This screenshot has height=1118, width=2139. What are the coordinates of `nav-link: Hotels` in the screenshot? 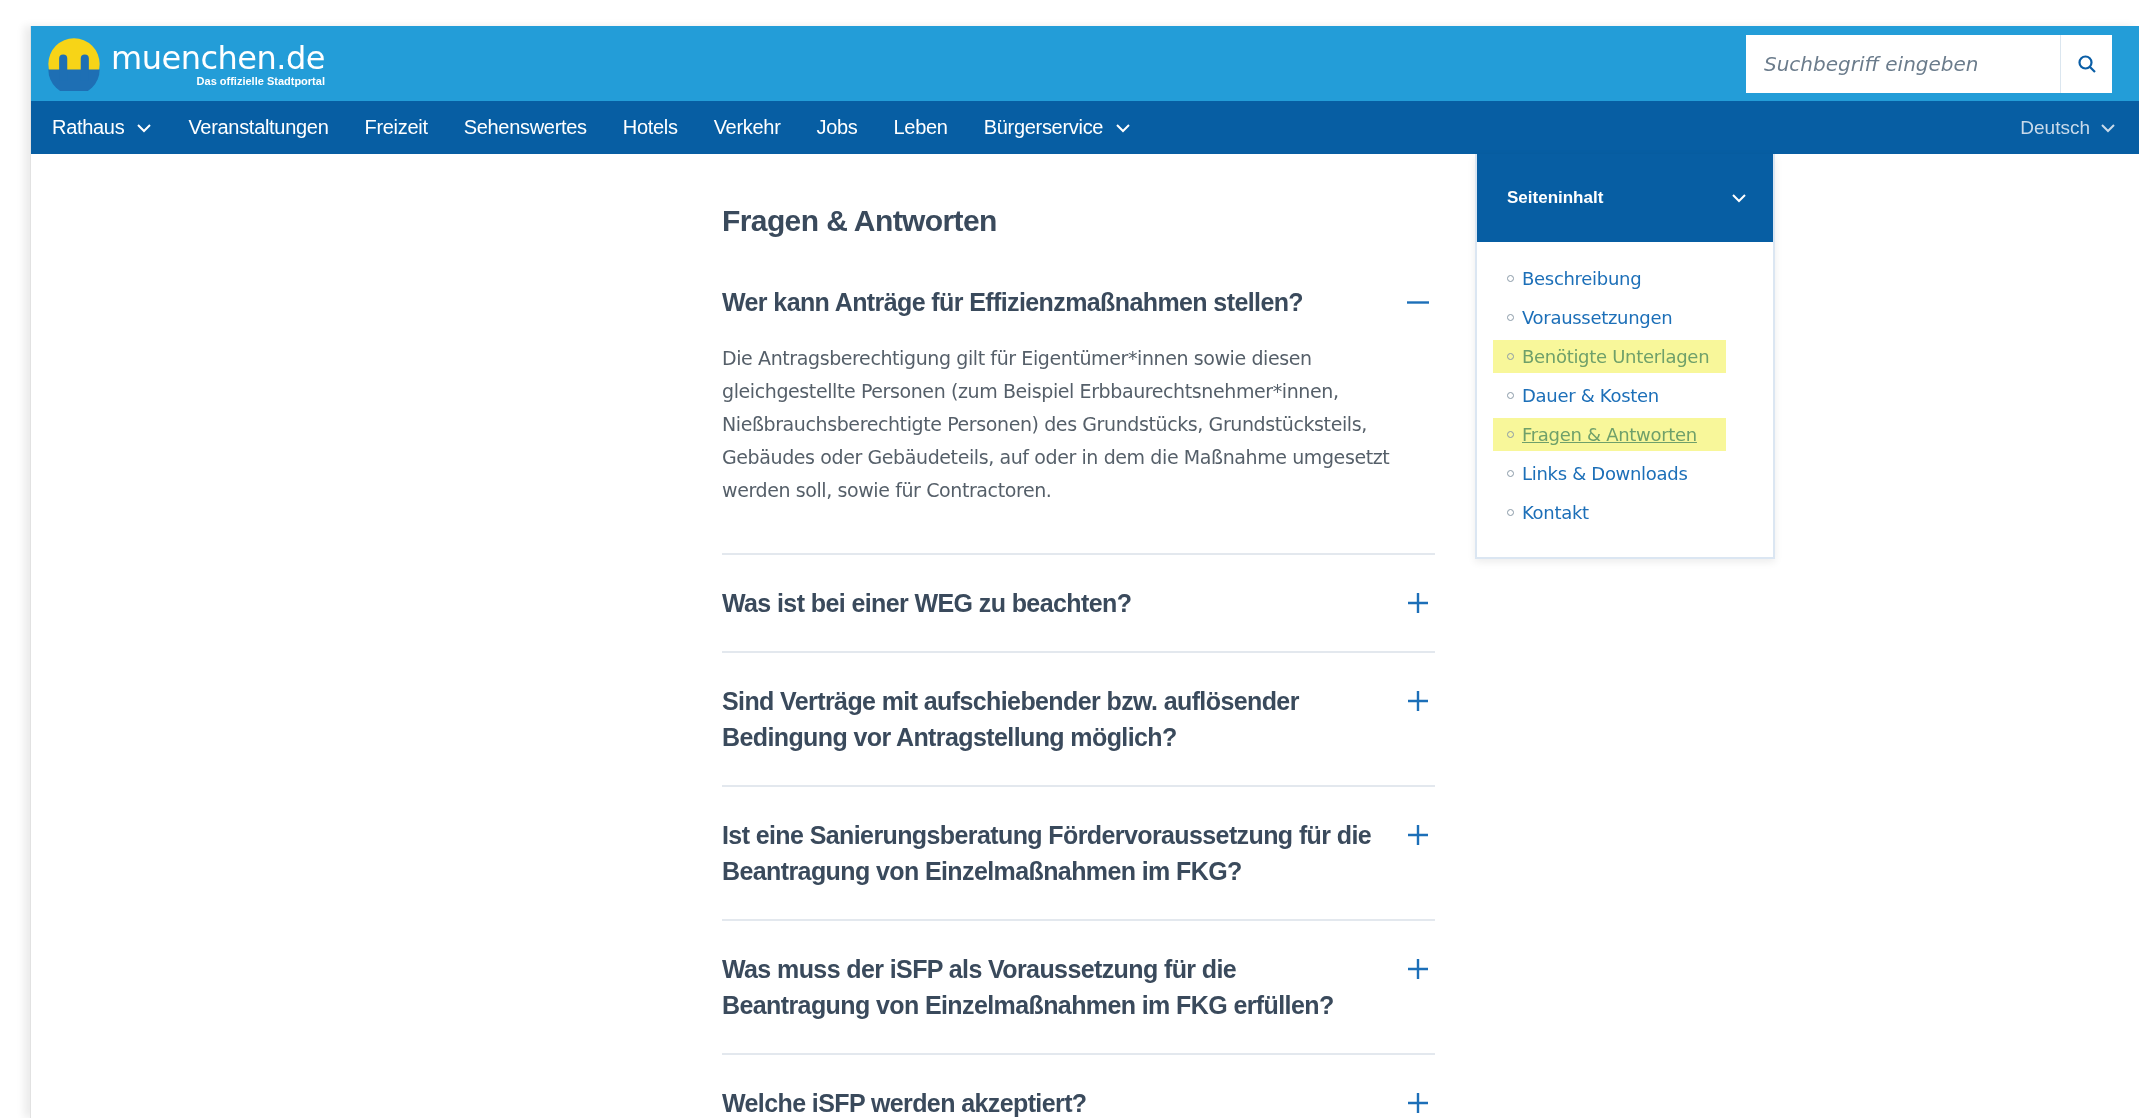 It's located at (650, 127).